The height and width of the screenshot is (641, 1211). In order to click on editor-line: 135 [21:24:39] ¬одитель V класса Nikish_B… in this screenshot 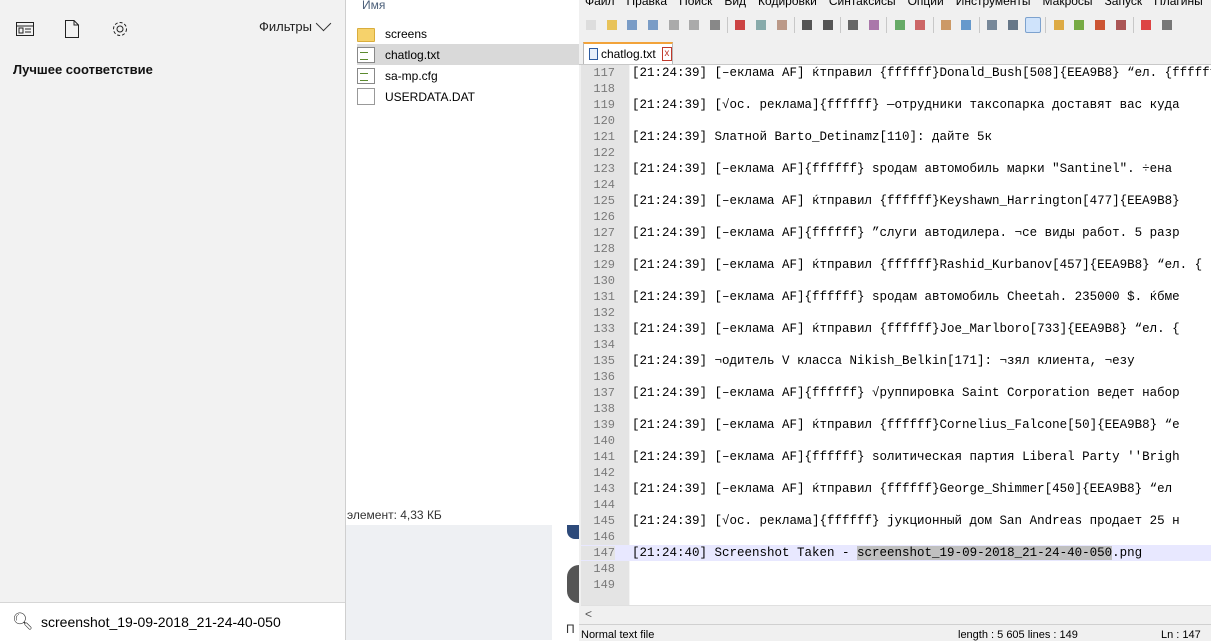, I will do `click(896, 361)`.